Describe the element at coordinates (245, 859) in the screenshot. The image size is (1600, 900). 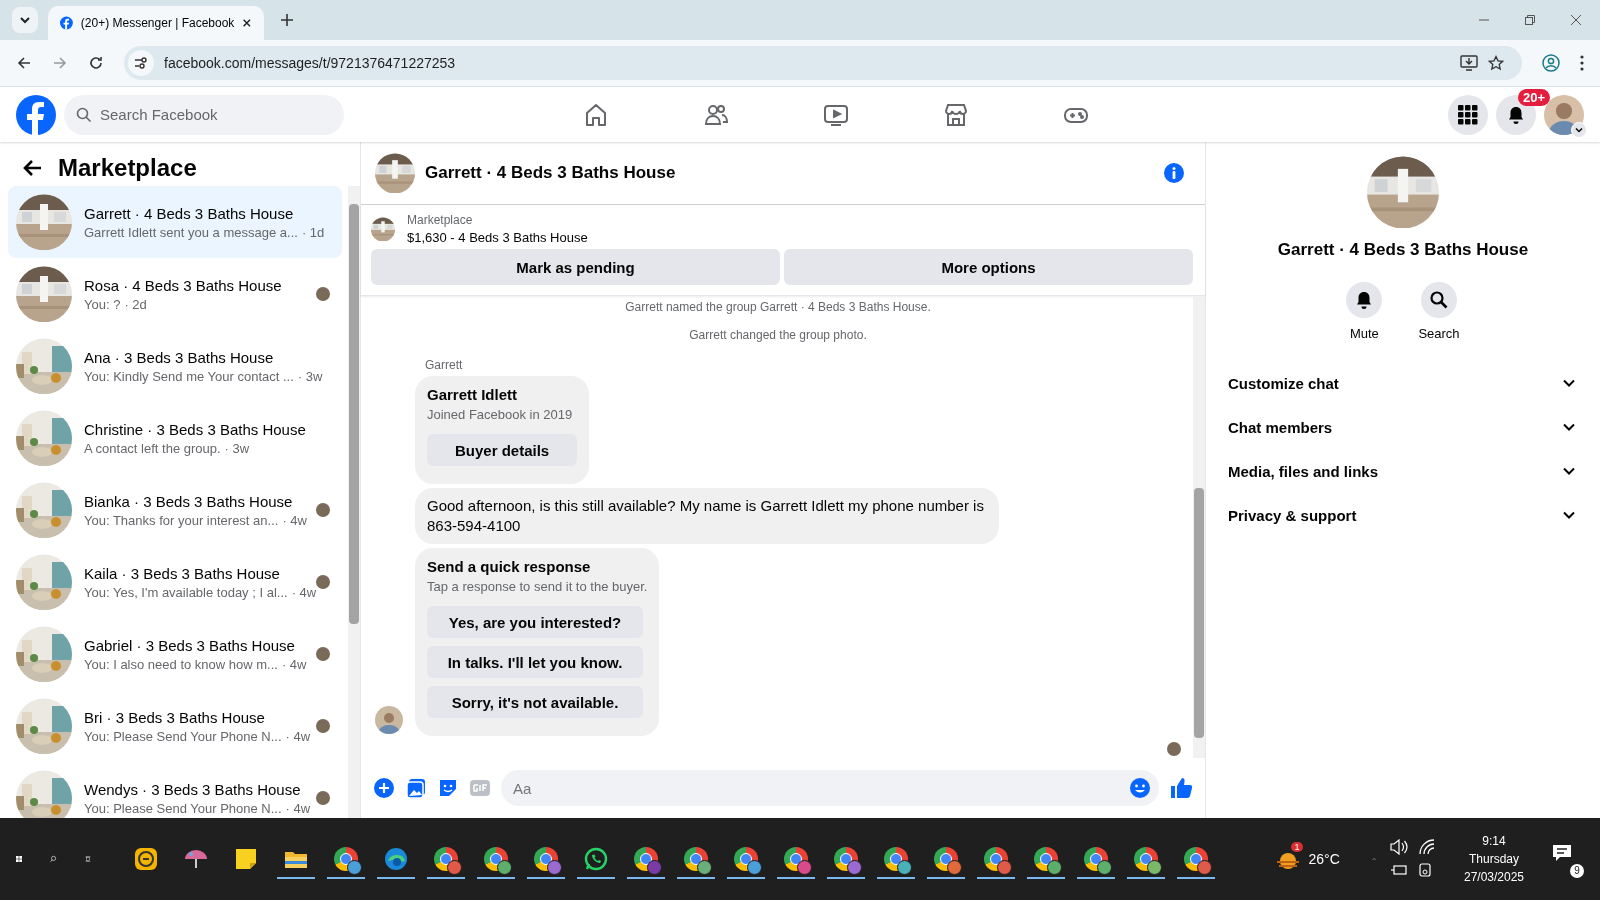
I see `sticky-note-icon` at that location.